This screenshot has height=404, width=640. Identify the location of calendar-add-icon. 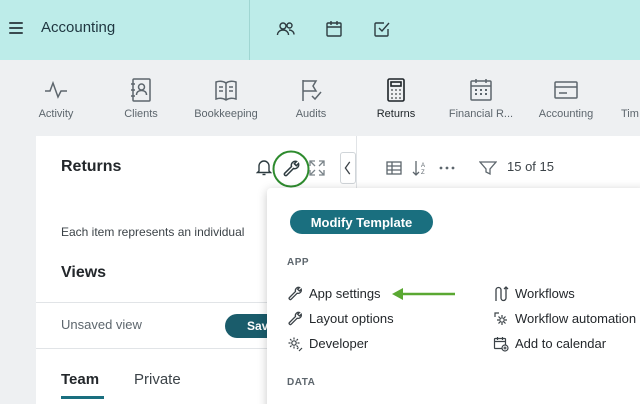
(501, 344).